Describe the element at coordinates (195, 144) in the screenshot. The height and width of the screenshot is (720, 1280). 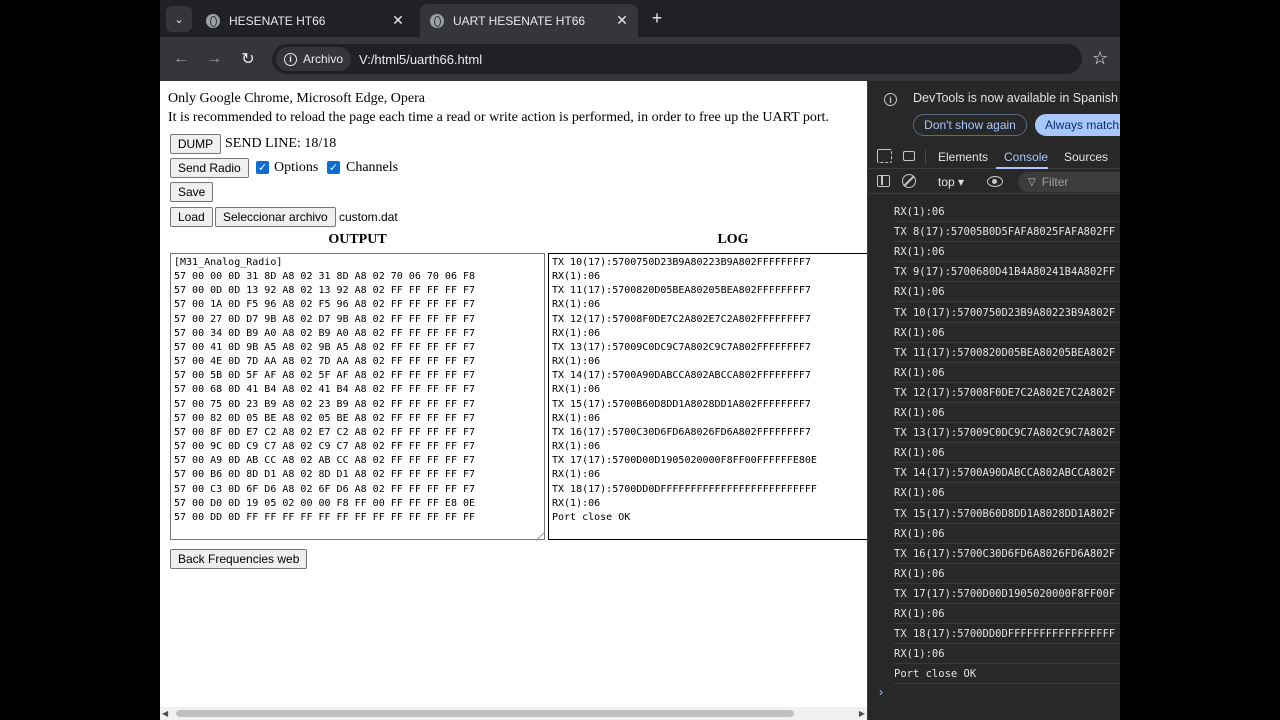
I see `dump-button: DUMP` at that location.